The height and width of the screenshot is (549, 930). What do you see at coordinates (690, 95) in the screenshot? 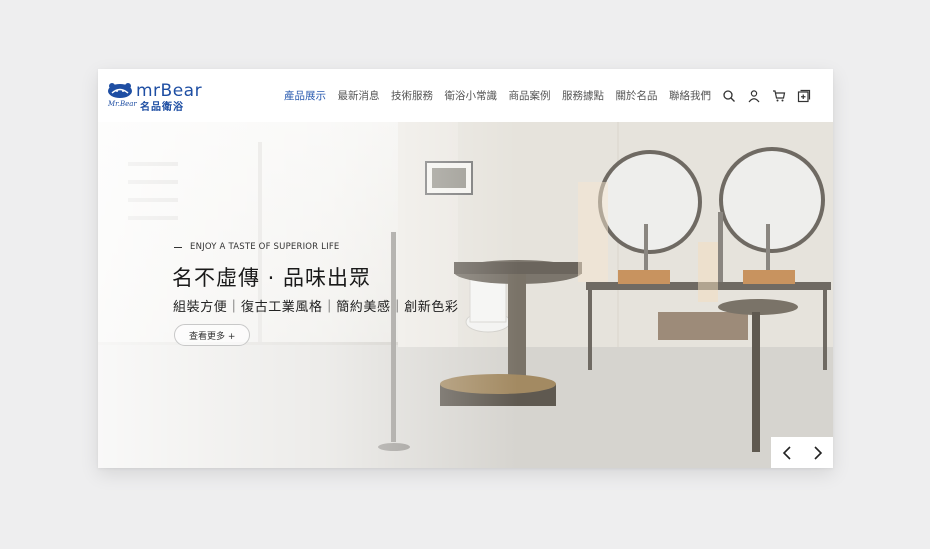
I see `nav-item-contact: 聯絡我們` at bounding box center [690, 95].